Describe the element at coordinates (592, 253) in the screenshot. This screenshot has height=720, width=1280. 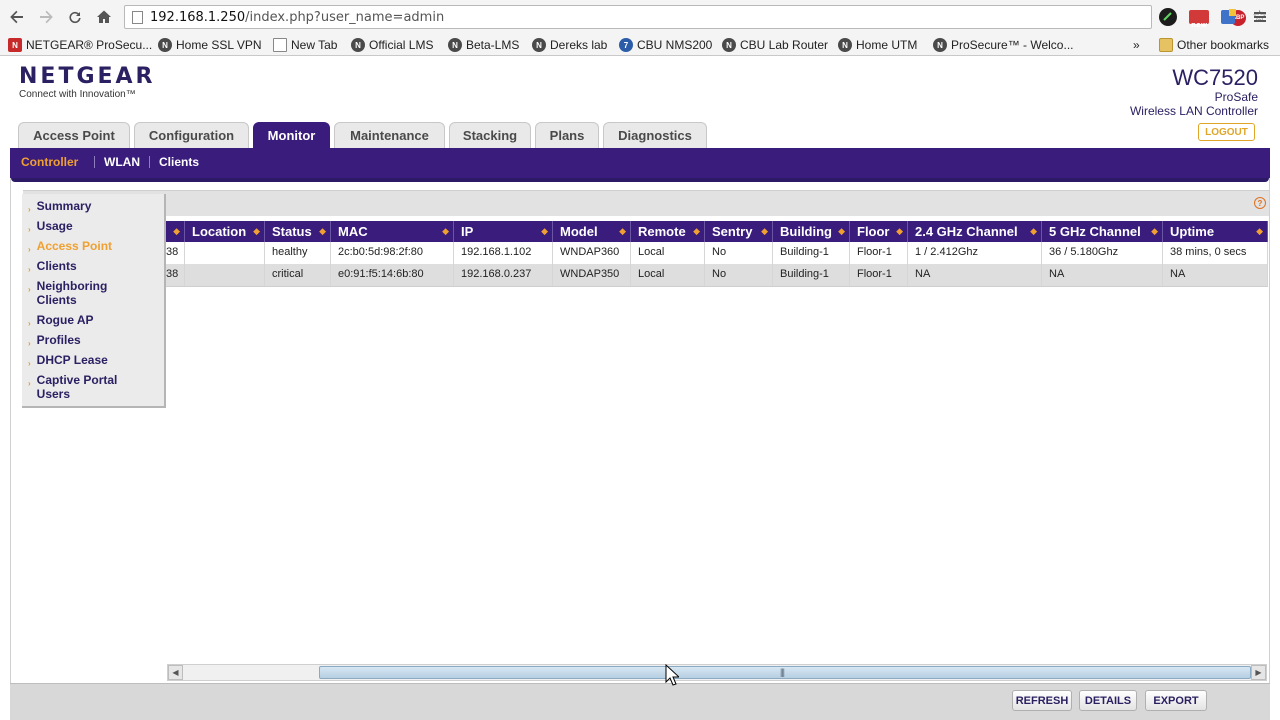
I see `table-cell-model: WNDAP360` at that location.